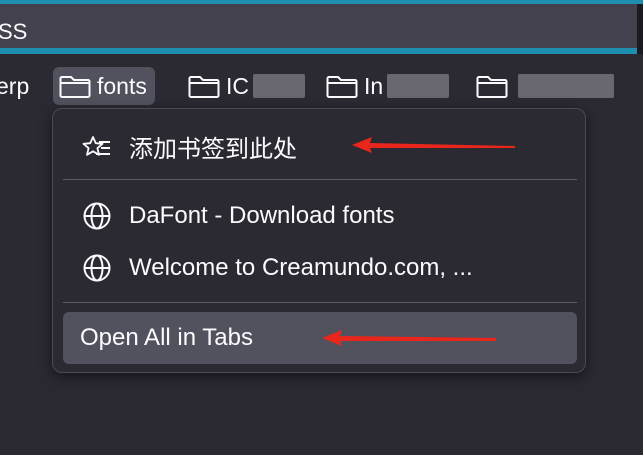  I want to click on bookmarks-toolbar: erp fonts IC In, so click(321, 88).